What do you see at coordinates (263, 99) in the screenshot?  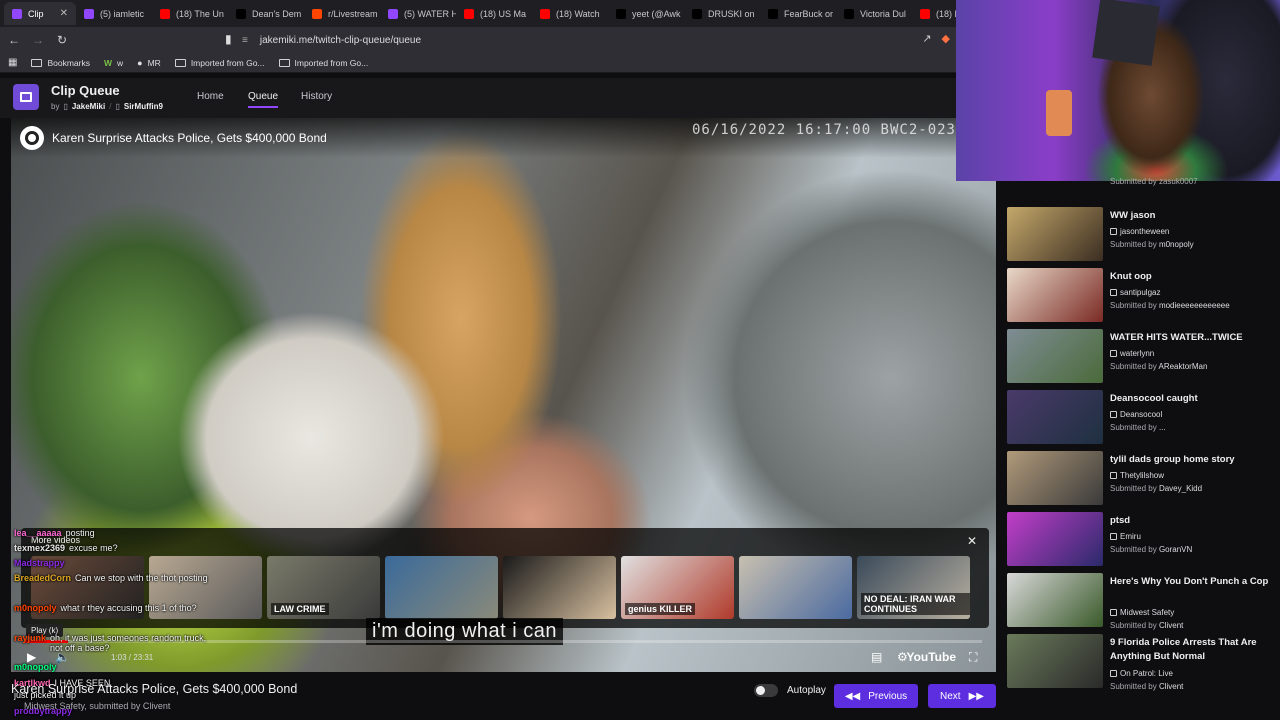 I see `nav-queue: Queue` at bounding box center [263, 99].